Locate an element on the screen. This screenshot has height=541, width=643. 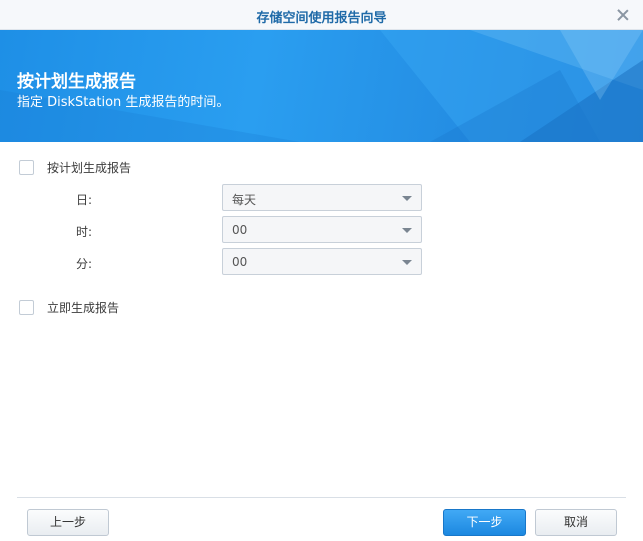
now-checkbox-label: 立即生成报告 is located at coordinates (83, 308).